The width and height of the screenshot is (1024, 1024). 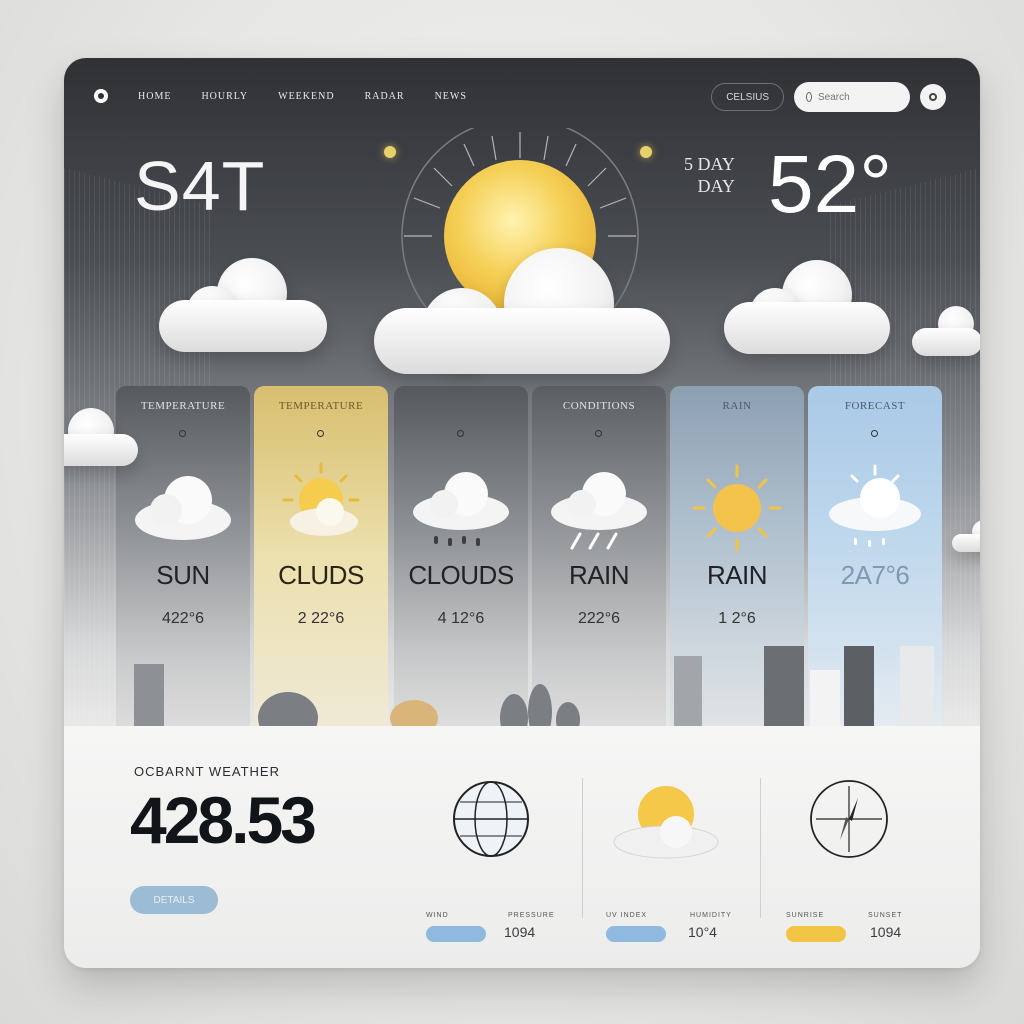 What do you see at coordinates (830, 184) in the screenshot?
I see `current-temperature: 52°` at bounding box center [830, 184].